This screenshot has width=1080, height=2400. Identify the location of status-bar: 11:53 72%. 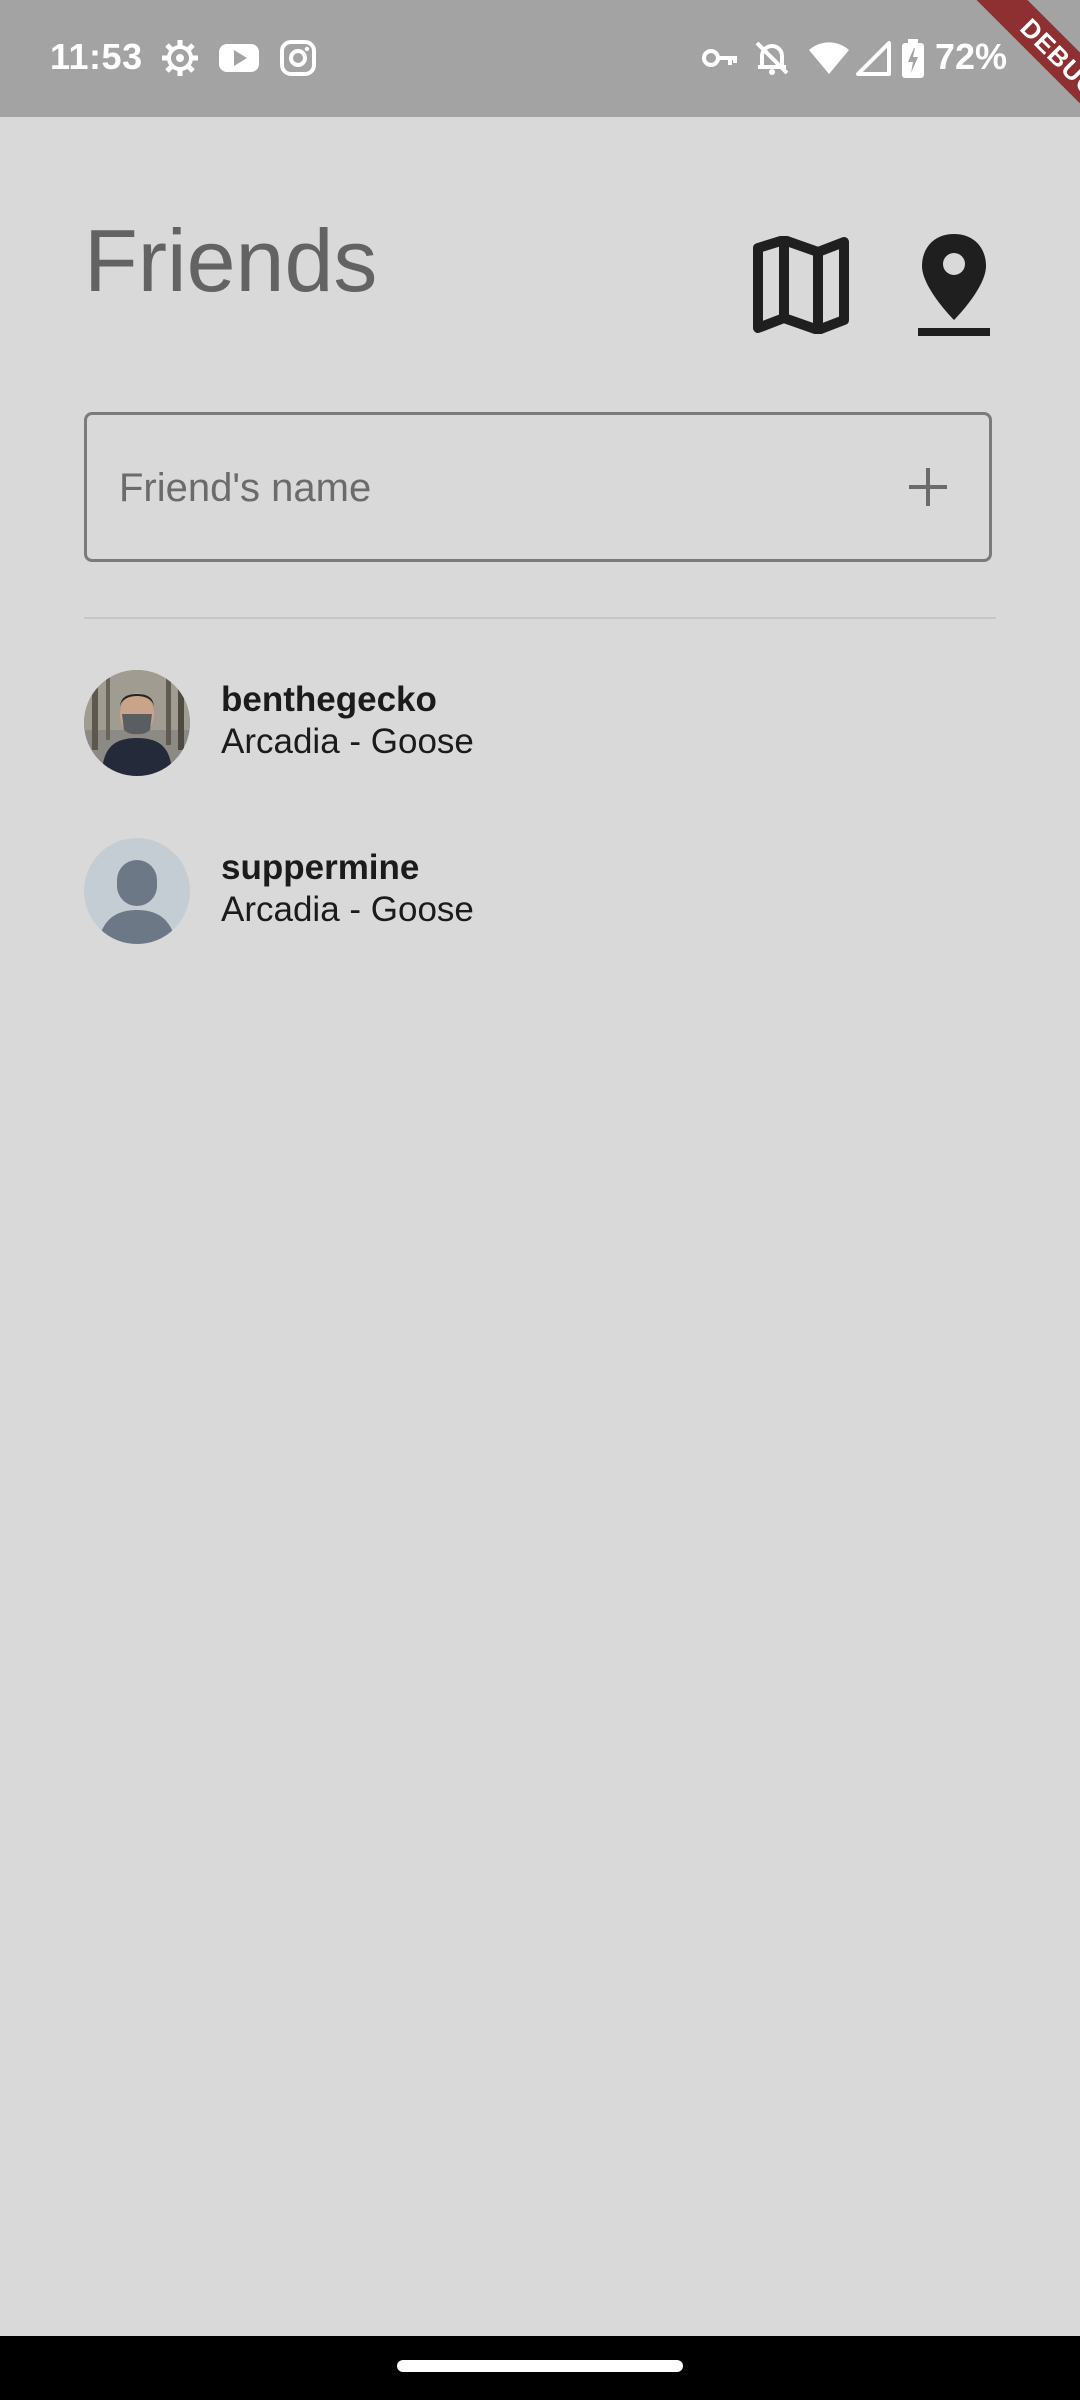
(540, 58).